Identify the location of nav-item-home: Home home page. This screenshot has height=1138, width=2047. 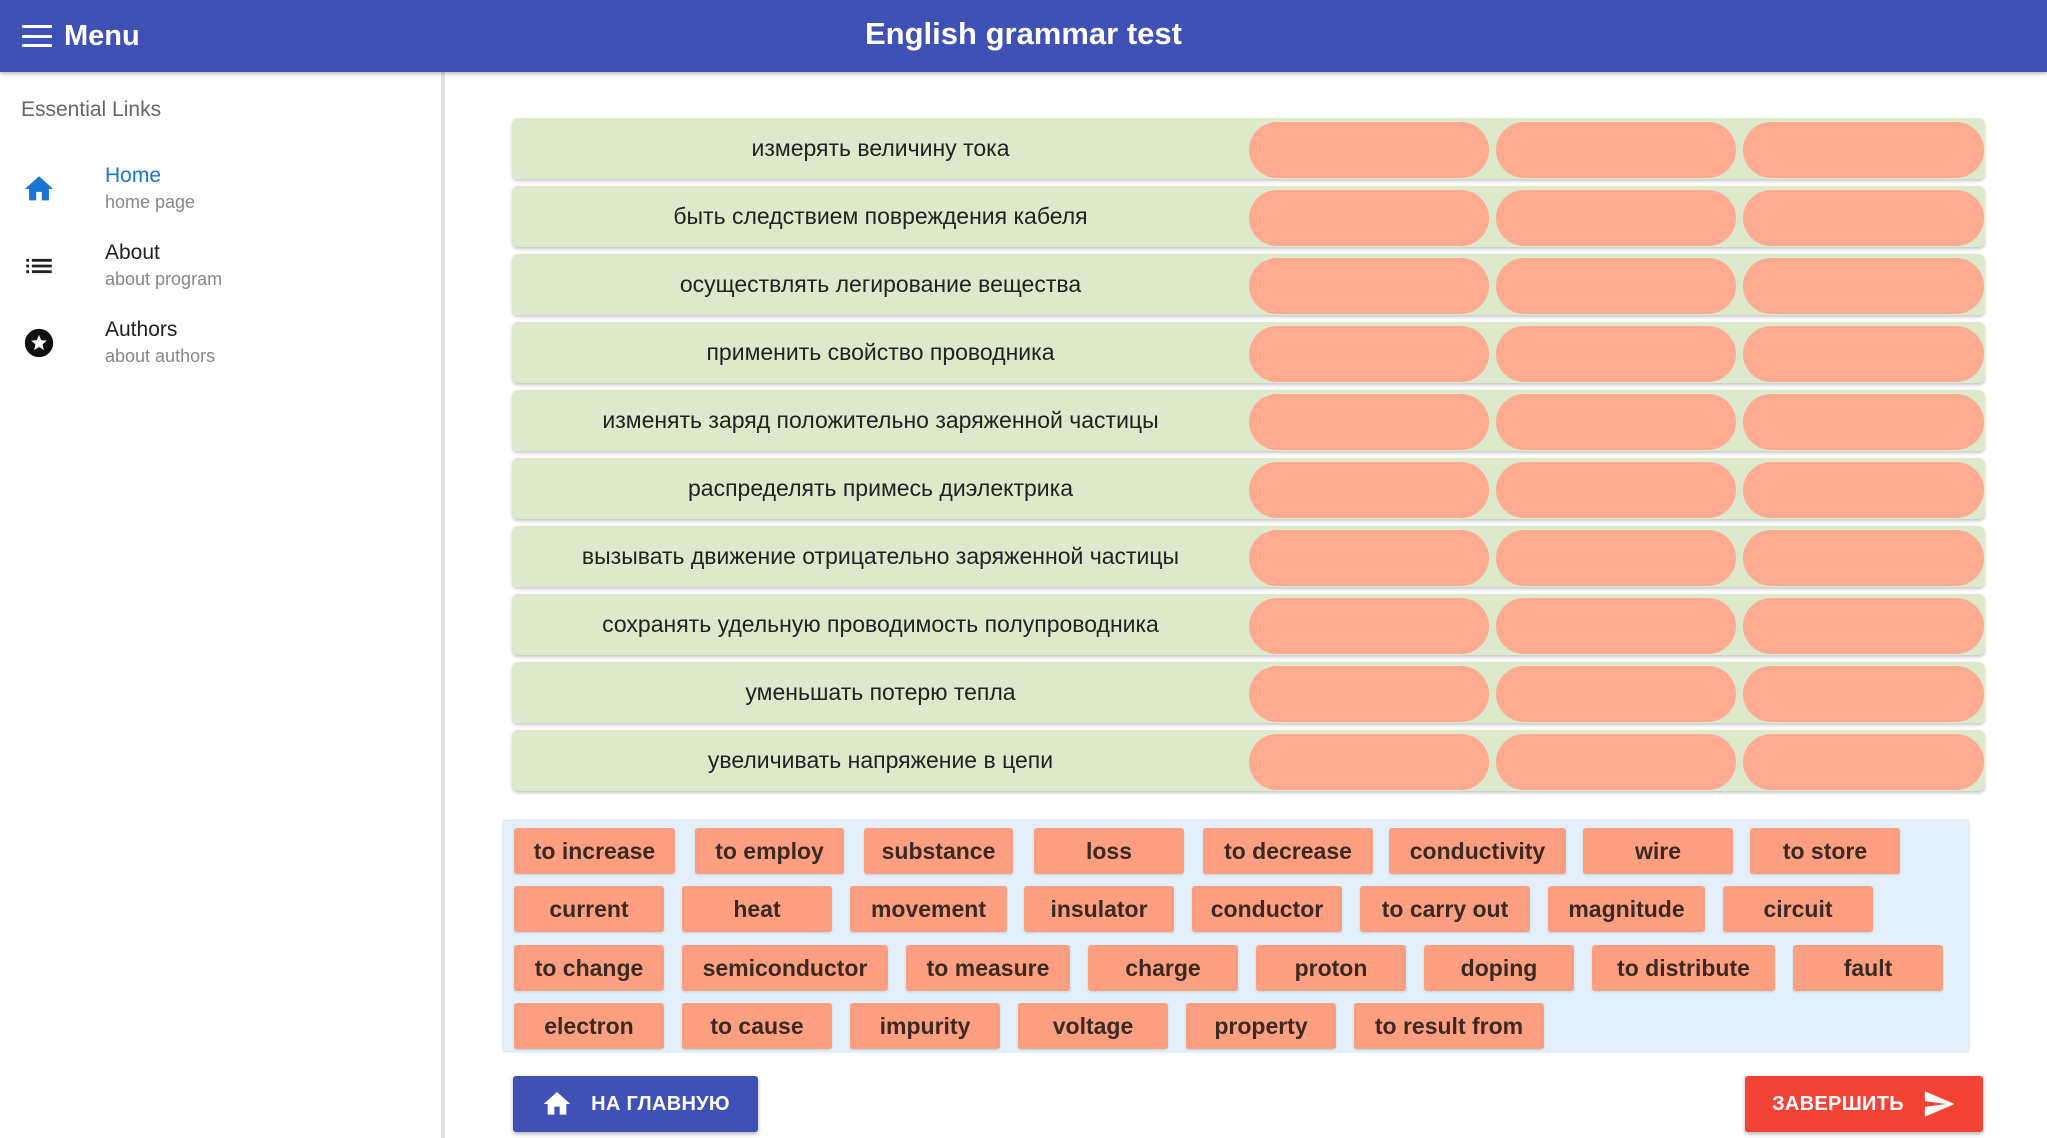
(220, 189).